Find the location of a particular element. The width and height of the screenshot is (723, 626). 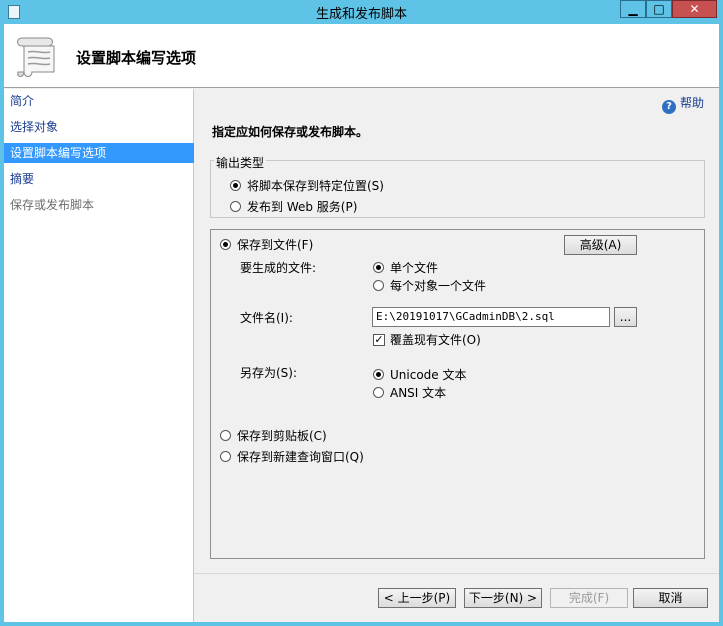

minimize-button: ▁ is located at coordinates (633, 9).